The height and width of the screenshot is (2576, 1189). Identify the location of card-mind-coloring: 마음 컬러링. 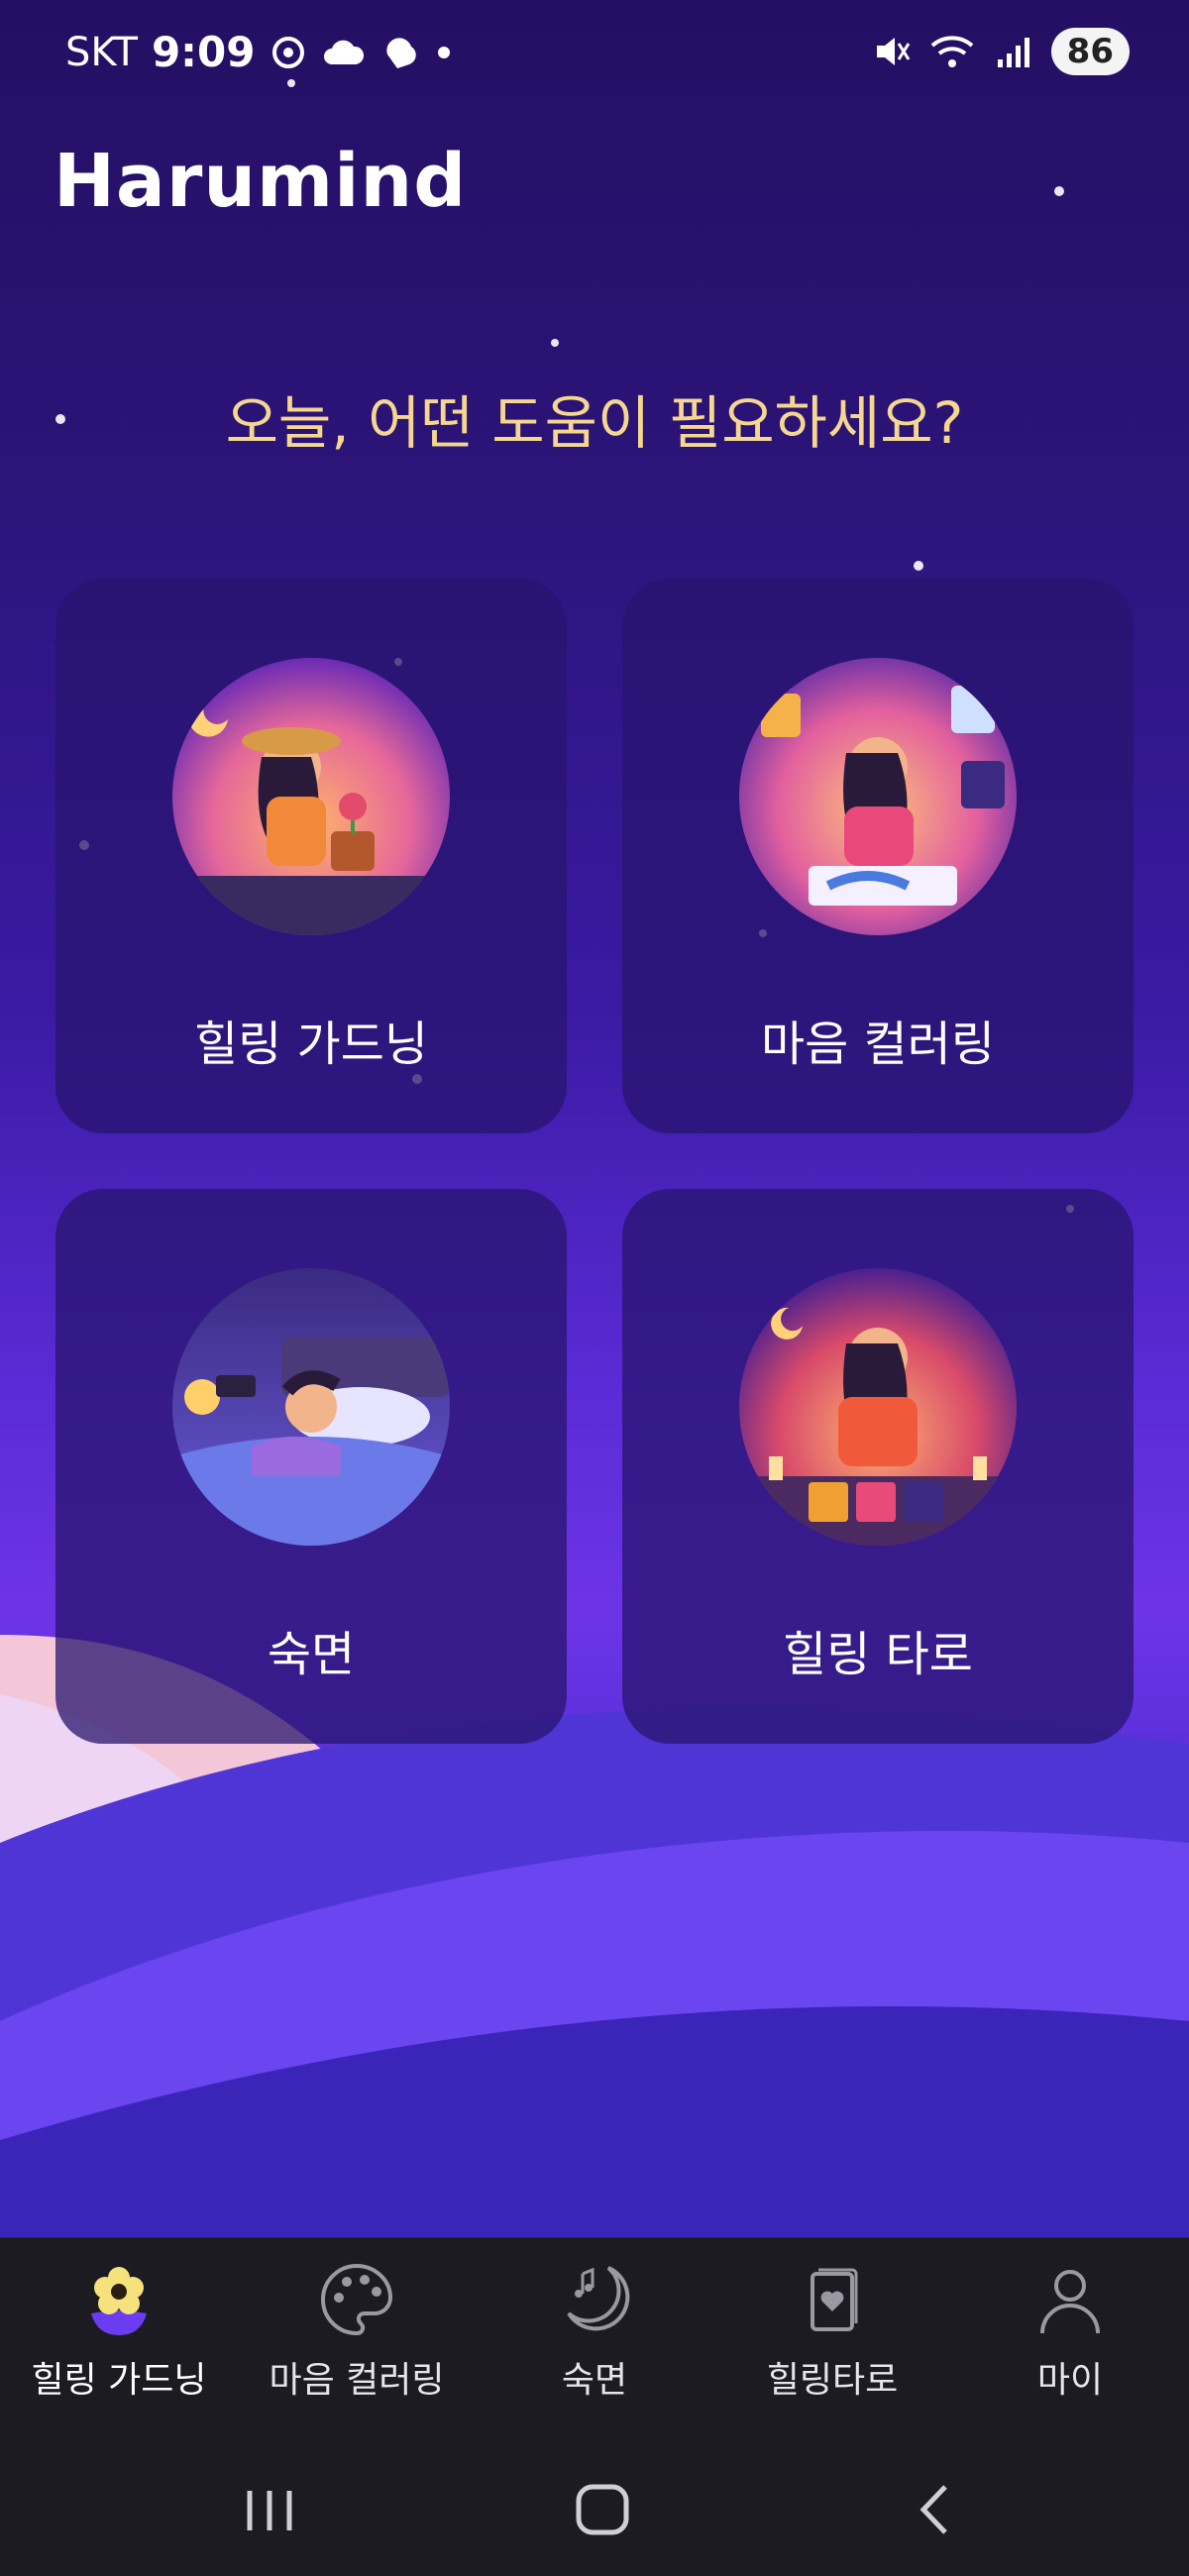
(878, 856).